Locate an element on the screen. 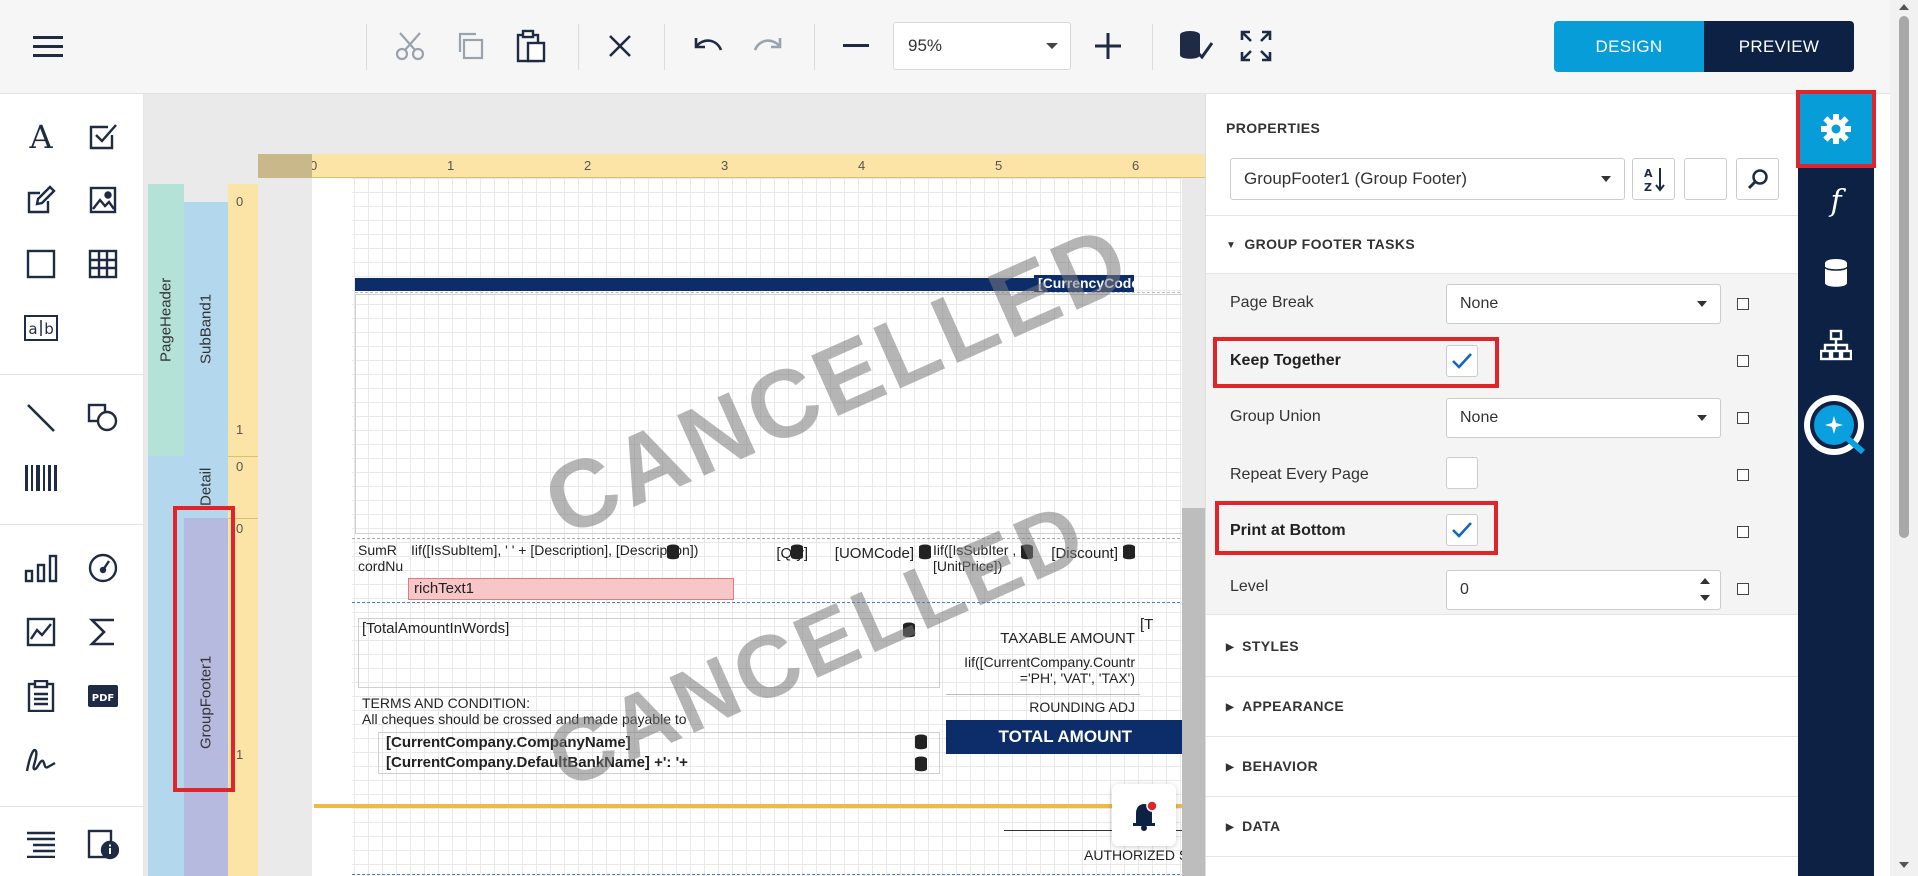 The width and height of the screenshot is (1918, 876). band-page-header: PageHeader is located at coordinates (166, 320).